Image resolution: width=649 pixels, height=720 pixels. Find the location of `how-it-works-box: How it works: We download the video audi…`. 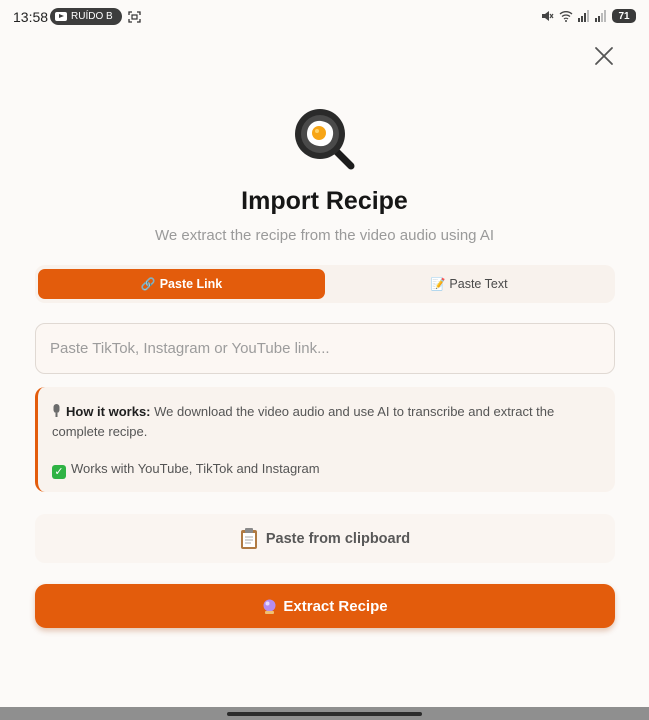

how-it-works-box: How it works: We download the video audi… is located at coordinates (325, 439).